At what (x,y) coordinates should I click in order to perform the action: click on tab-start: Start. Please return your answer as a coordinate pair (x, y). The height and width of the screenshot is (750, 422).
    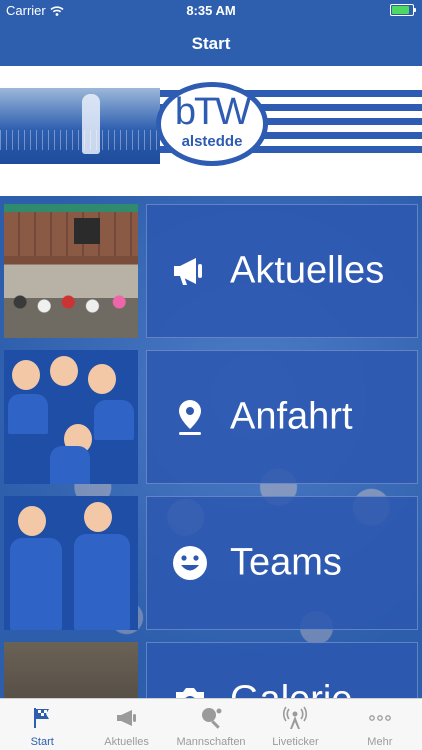
    Looking at the image, I should click on (42, 724).